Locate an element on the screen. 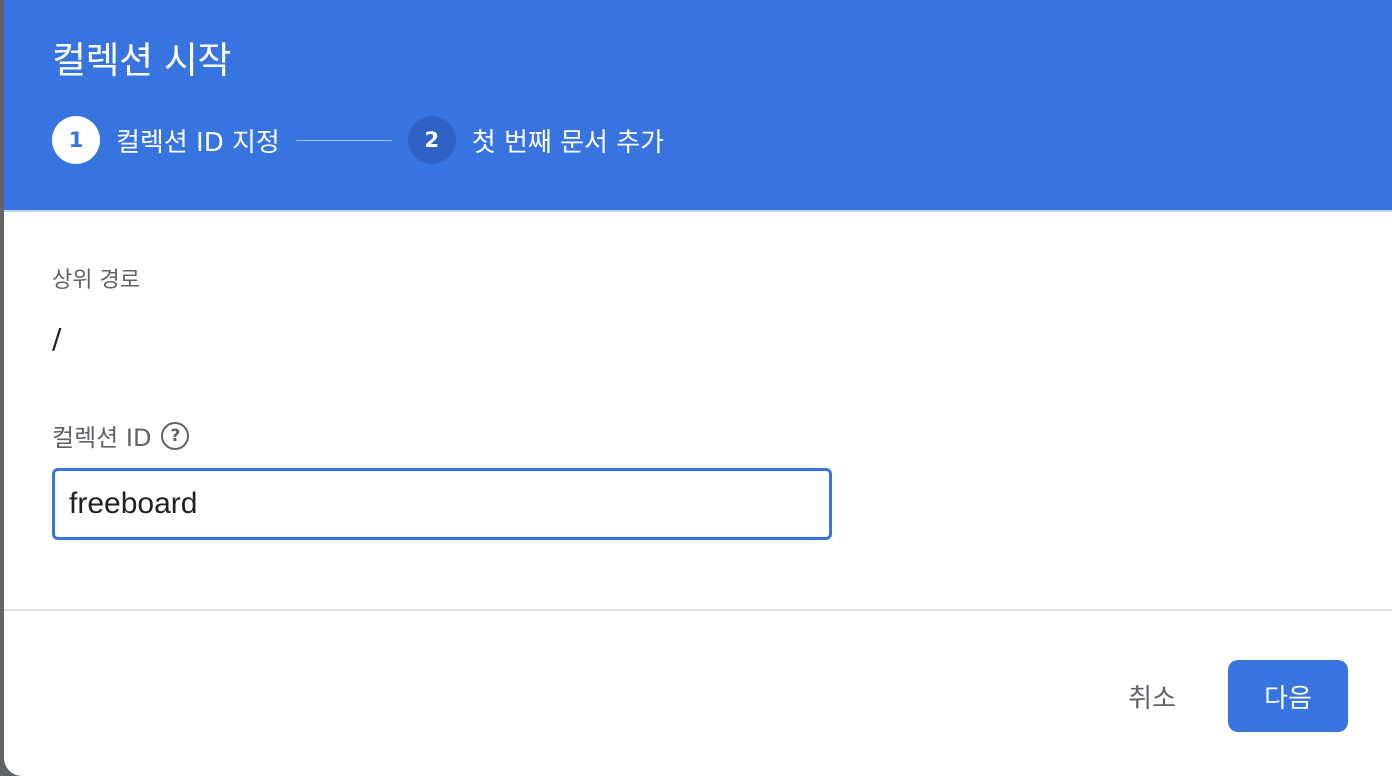  help-icon: ? is located at coordinates (175, 435).